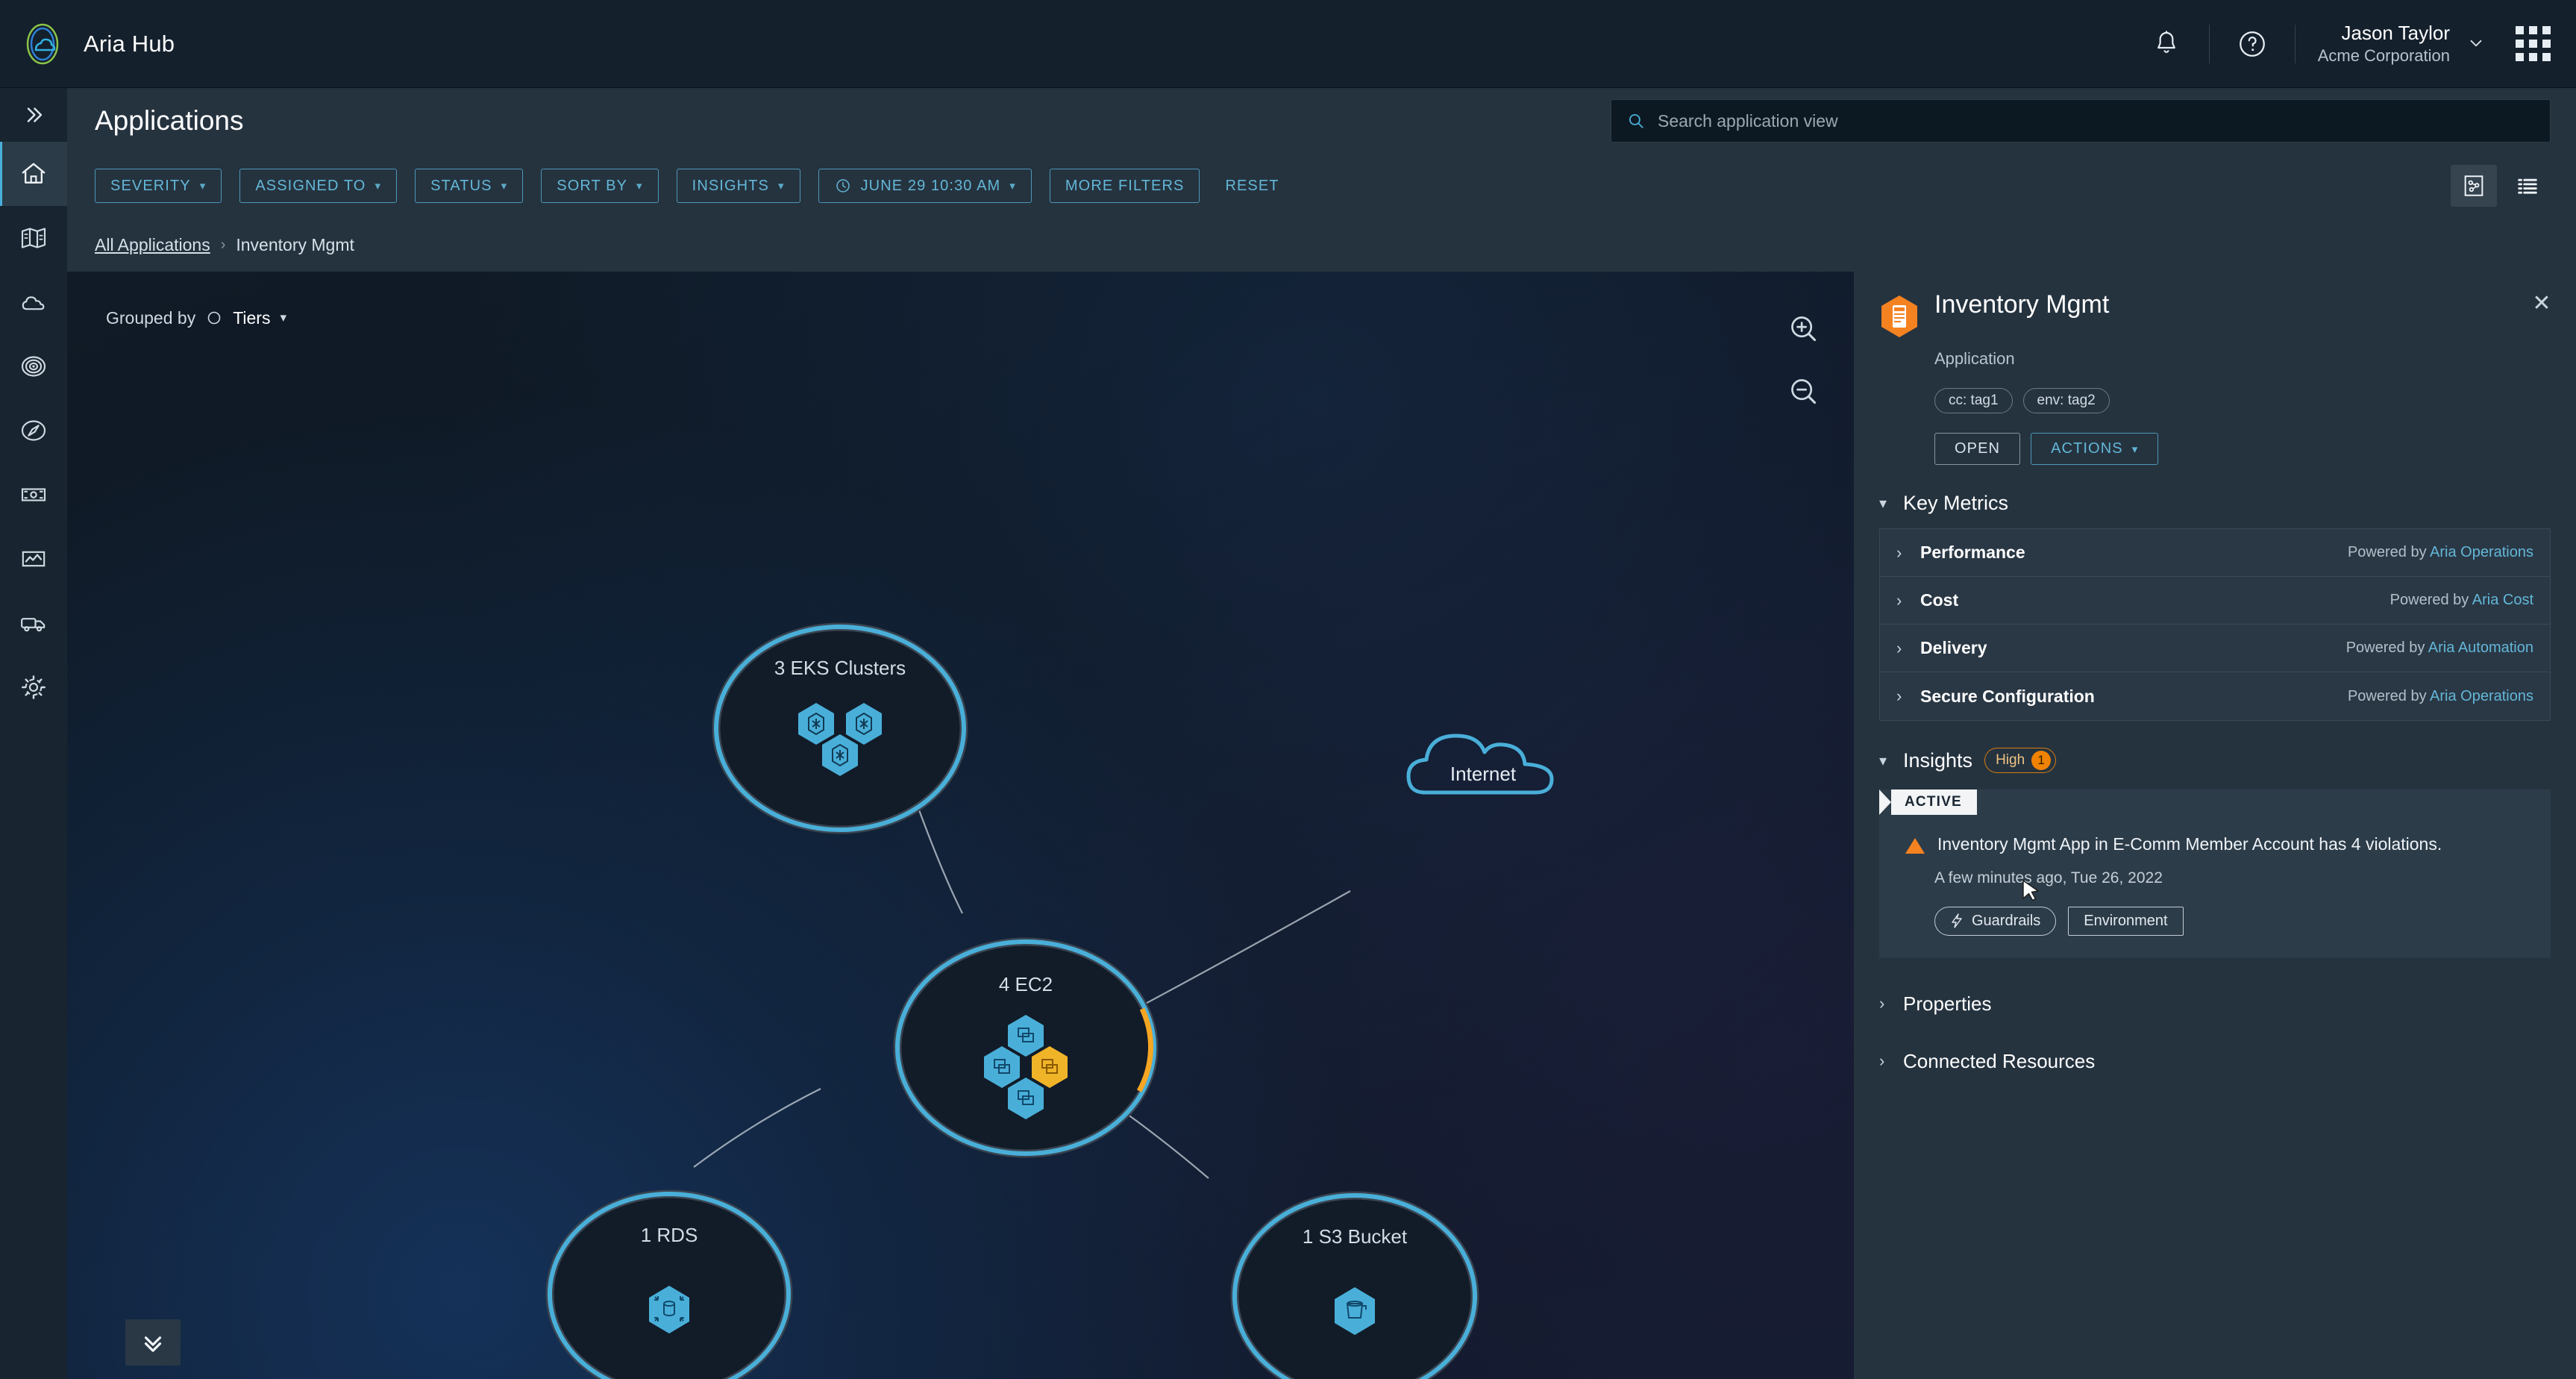 This screenshot has width=2576, height=1379. I want to click on sidebar-item-analytics, so click(33, 559).